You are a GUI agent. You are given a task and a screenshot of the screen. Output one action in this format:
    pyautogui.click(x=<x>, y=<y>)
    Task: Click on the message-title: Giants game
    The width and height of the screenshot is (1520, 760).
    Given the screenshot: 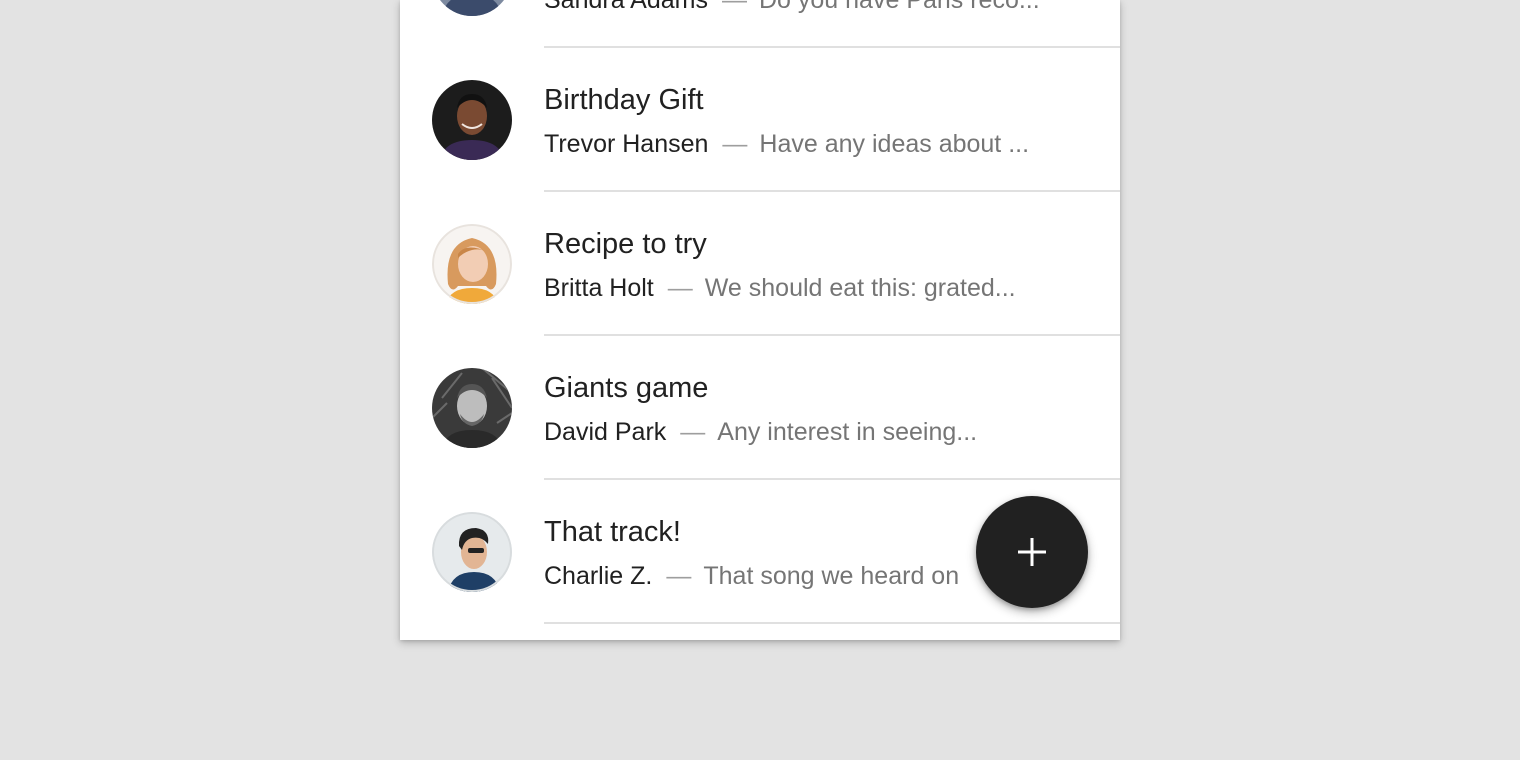 What is the action you would take?
    pyautogui.click(x=626, y=388)
    